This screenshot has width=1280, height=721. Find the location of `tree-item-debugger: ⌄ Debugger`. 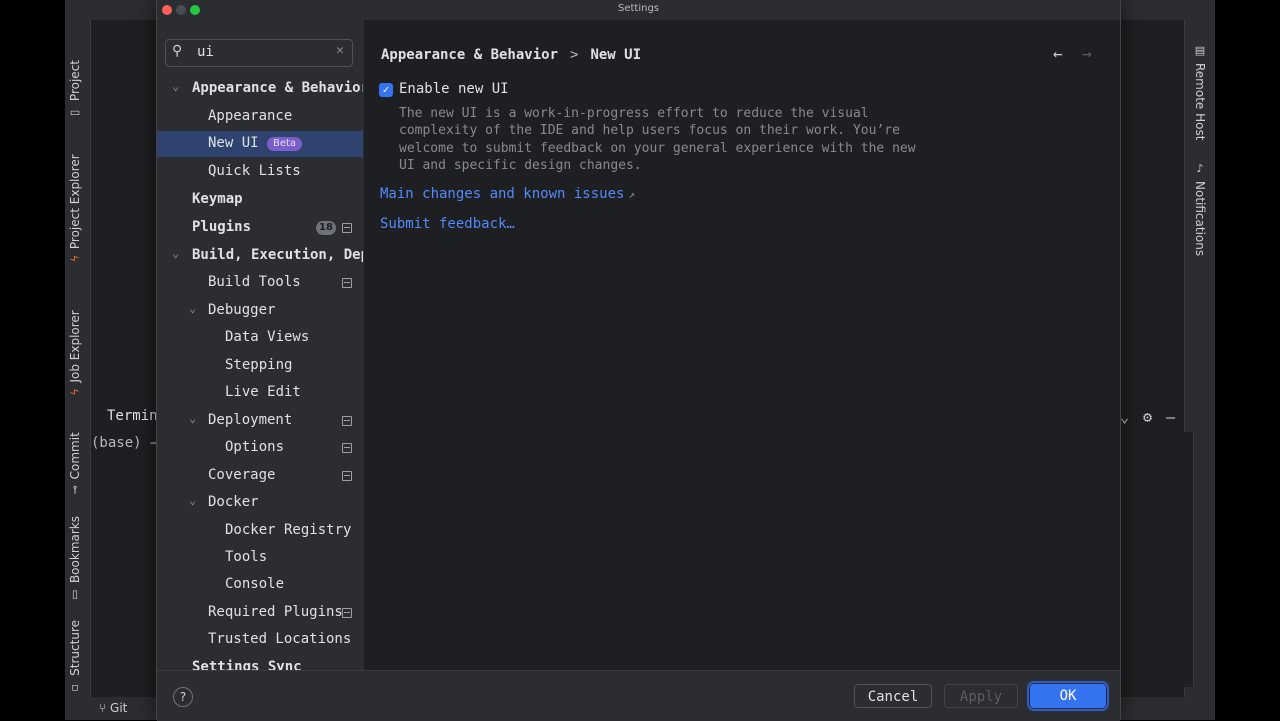

tree-item-debugger: ⌄ Debugger is located at coordinates (260, 311).